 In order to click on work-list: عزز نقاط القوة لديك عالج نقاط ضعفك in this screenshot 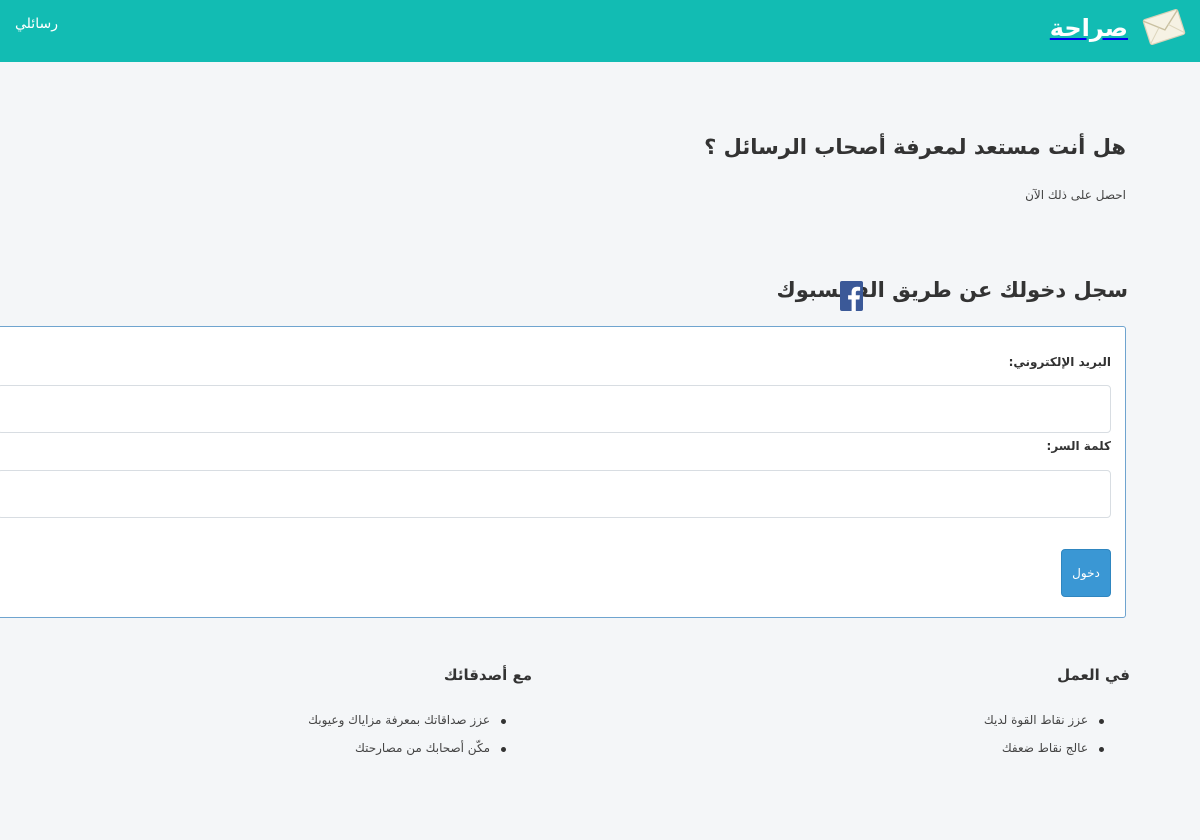, I will do `click(1046, 741)`.